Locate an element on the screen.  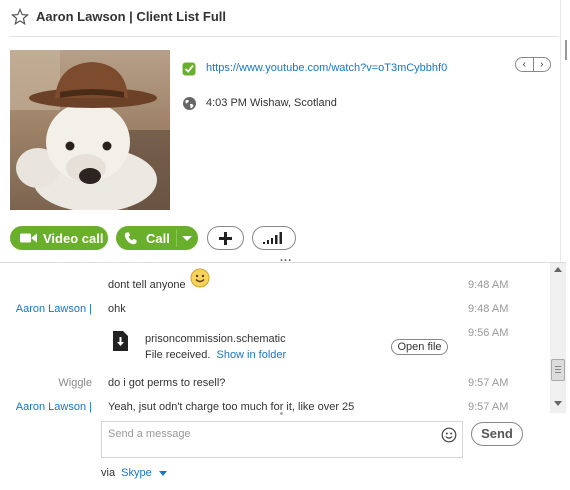
profile-pager: ‹ › is located at coordinates (533, 64).